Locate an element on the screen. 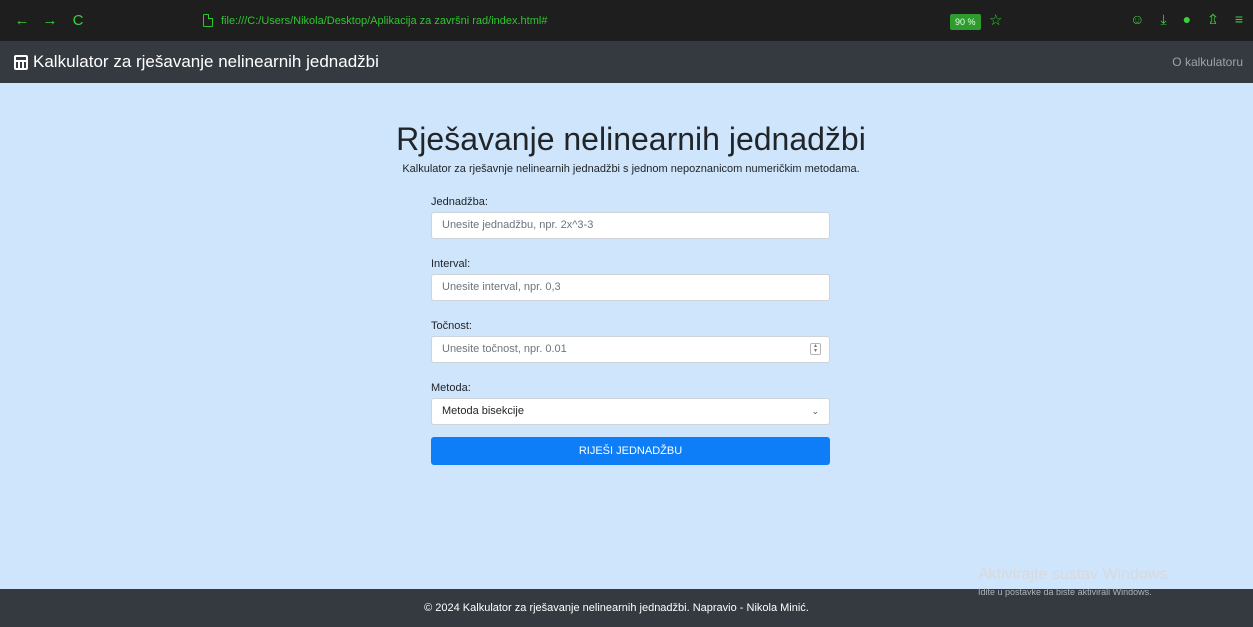 Image resolution: width=1253 pixels, height=627 pixels. browser-nav-buttons: ← → C is located at coordinates (50, 20).